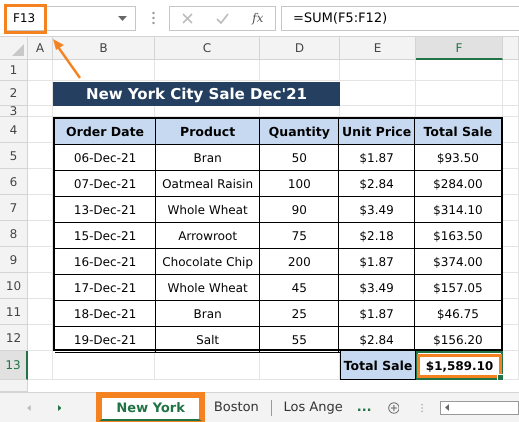 The image size is (519, 422). Describe the element at coordinates (377, 132) in the screenshot. I see `table-header: Unit Price` at that location.